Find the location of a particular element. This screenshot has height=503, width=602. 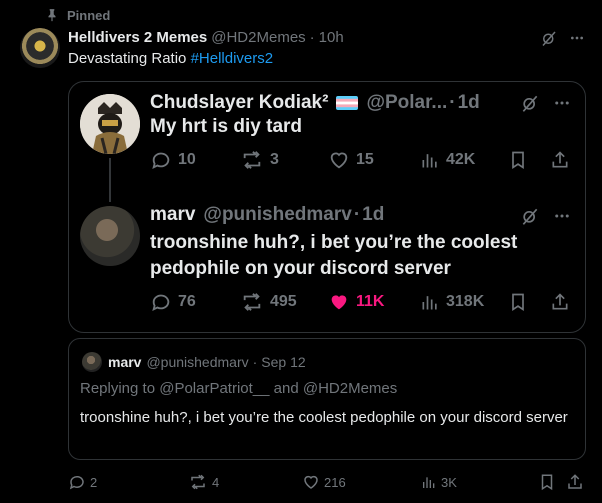

reply1-bookmark-button is located at coordinates (521, 160).